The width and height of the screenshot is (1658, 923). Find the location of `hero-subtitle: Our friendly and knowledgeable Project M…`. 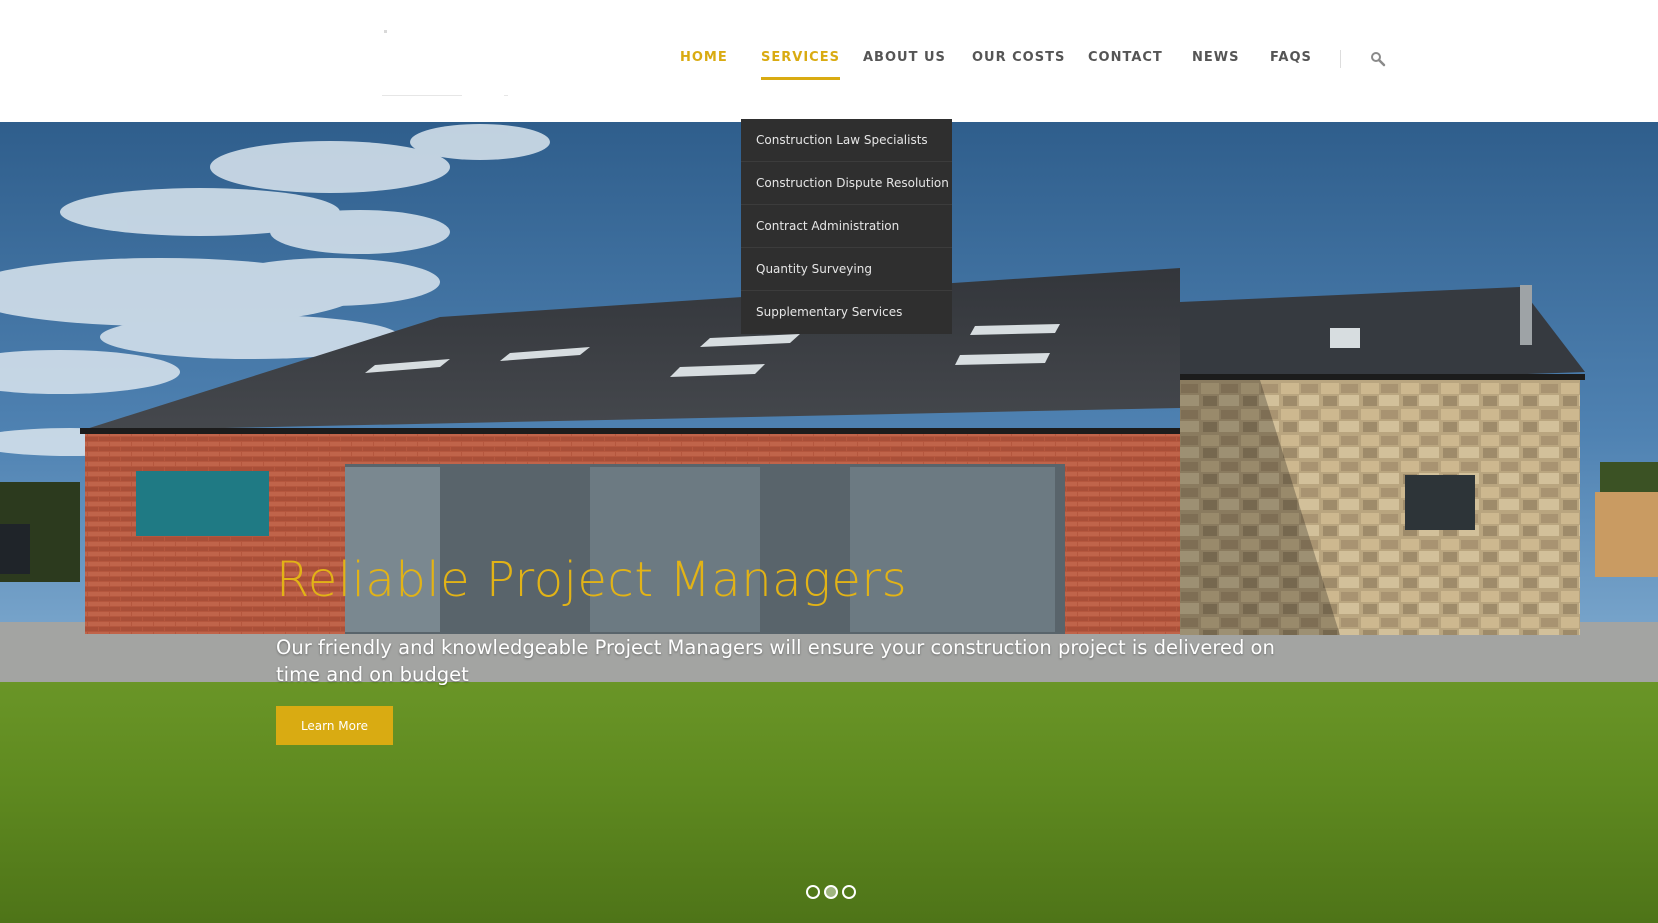

hero-subtitle: Our friendly and knowledgeable Project M… is located at coordinates (775, 660).